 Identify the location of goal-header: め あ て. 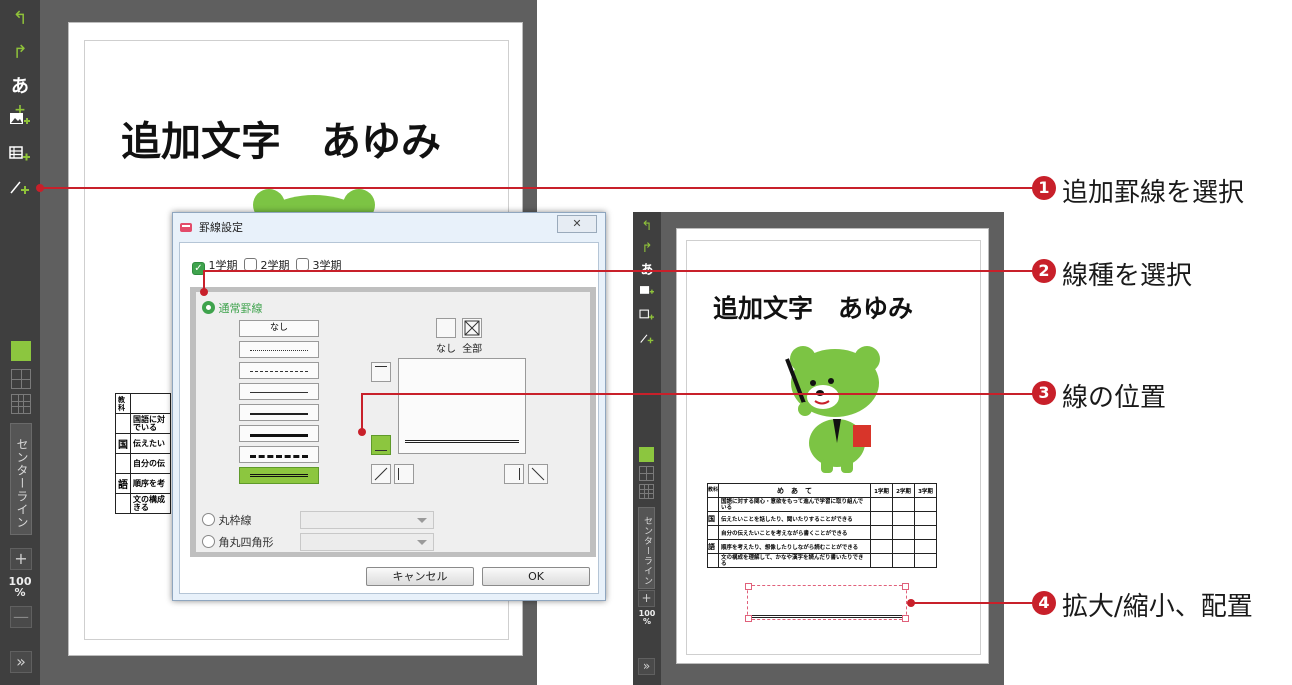
(794, 490).